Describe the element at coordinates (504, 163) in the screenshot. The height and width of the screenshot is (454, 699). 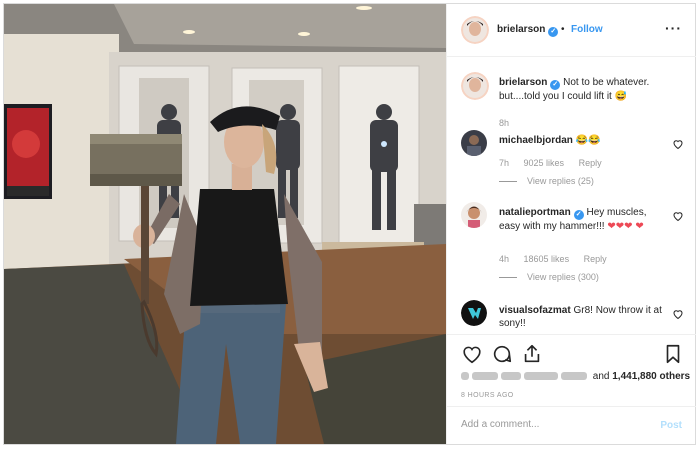
I see `comment-time: 7h` at that location.